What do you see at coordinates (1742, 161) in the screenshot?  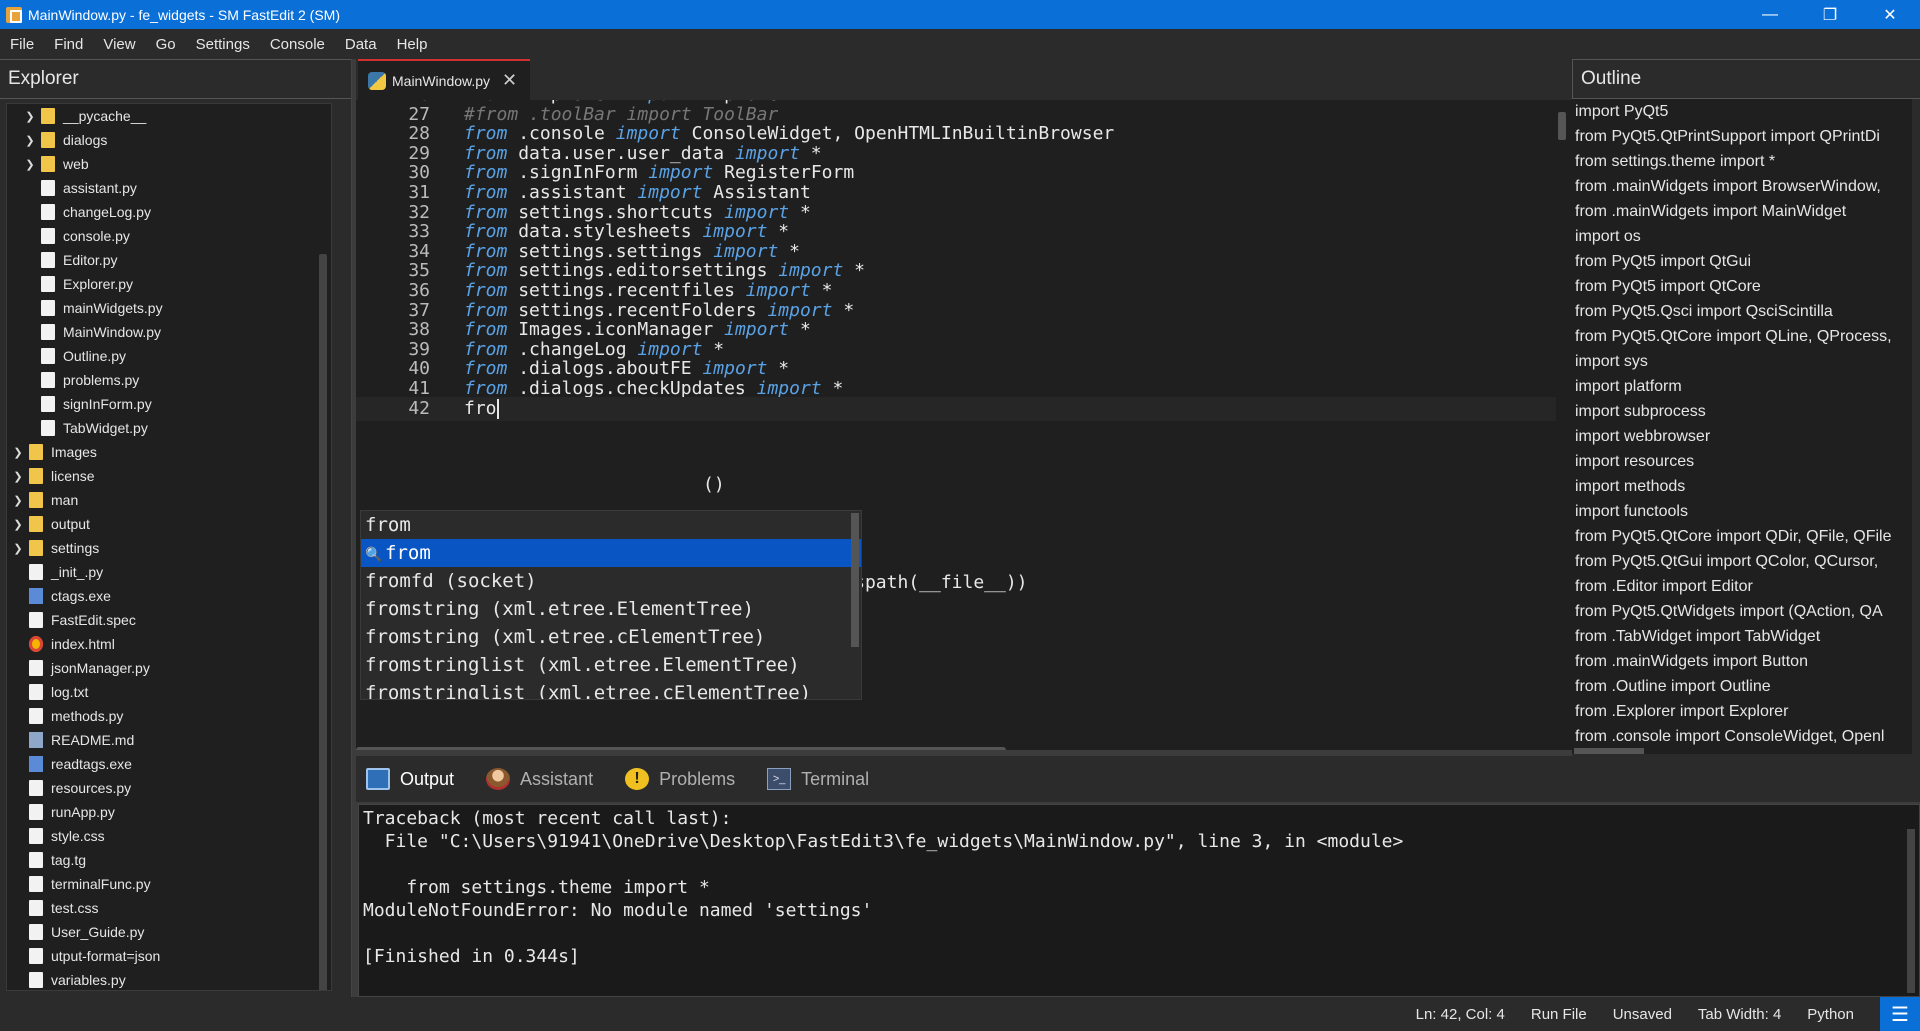 I see `outline-item: from settings.theme import *` at bounding box center [1742, 161].